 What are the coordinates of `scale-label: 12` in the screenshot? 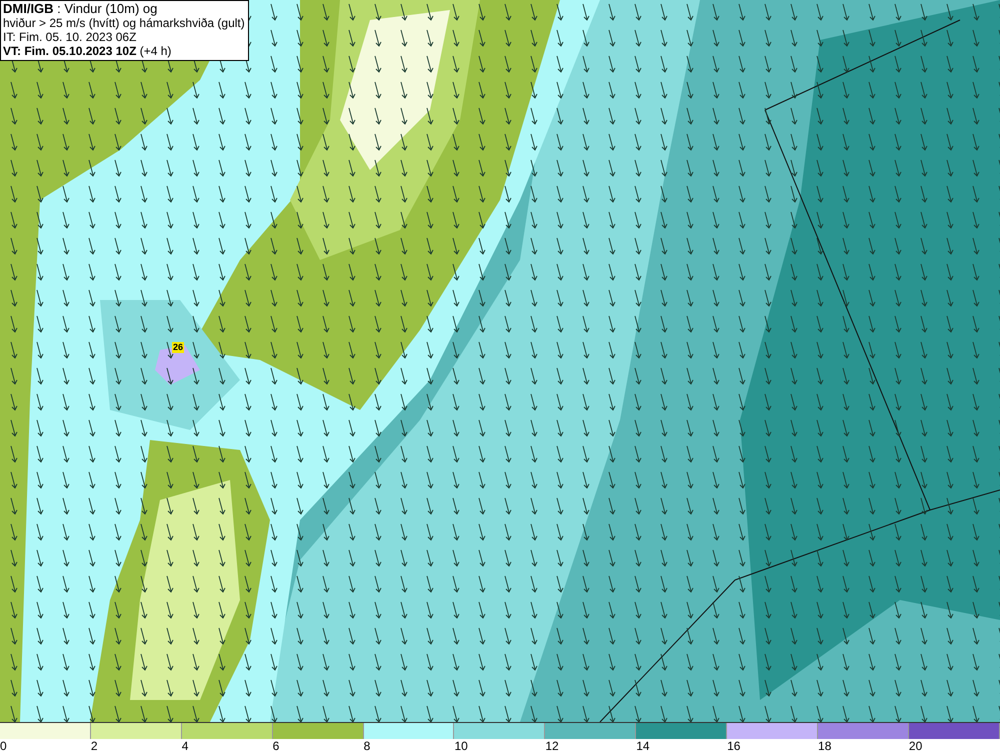 It's located at (552, 746).